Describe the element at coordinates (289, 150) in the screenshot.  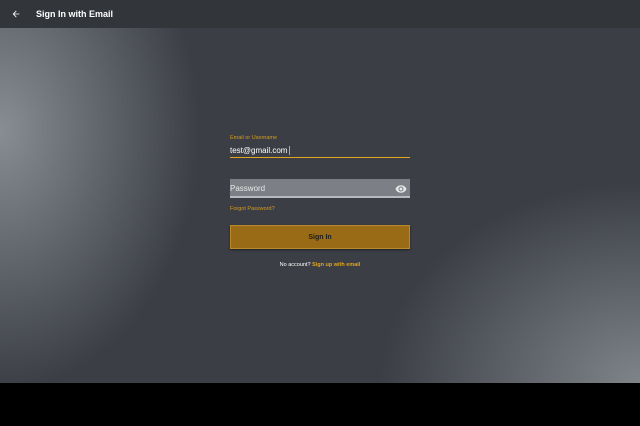
I see `text-cursor` at that location.